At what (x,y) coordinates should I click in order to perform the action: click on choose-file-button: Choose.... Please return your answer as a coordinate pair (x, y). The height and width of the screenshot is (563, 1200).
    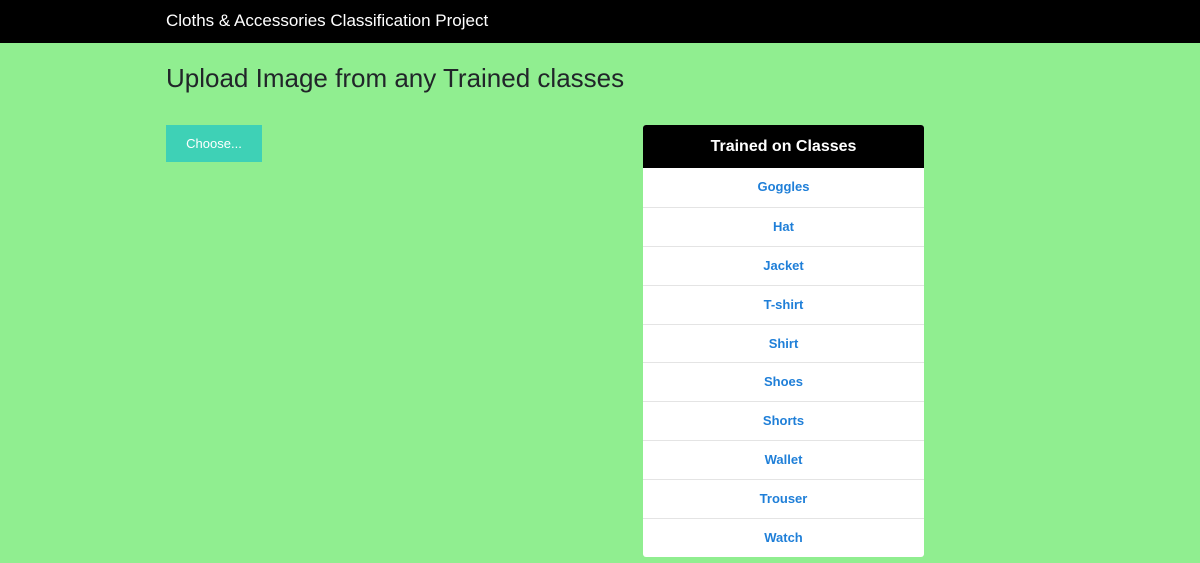
    Looking at the image, I should click on (214, 143).